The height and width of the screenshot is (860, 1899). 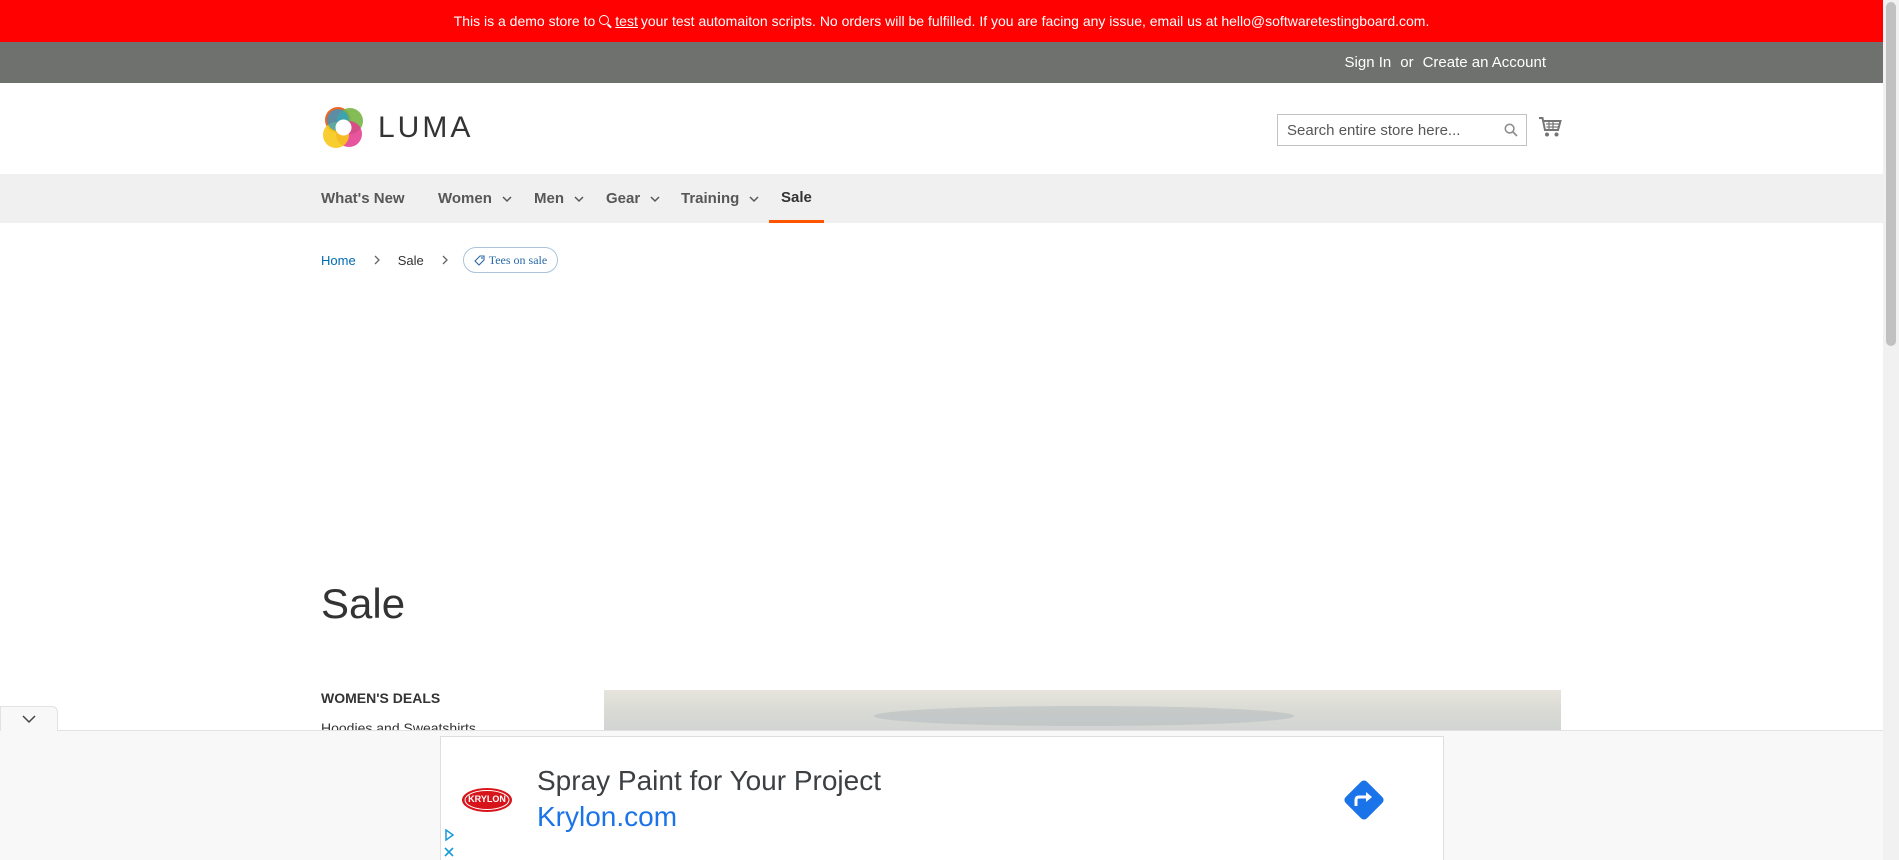 I want to click on nav-item-label: Gear, so click(x=623, y=198).